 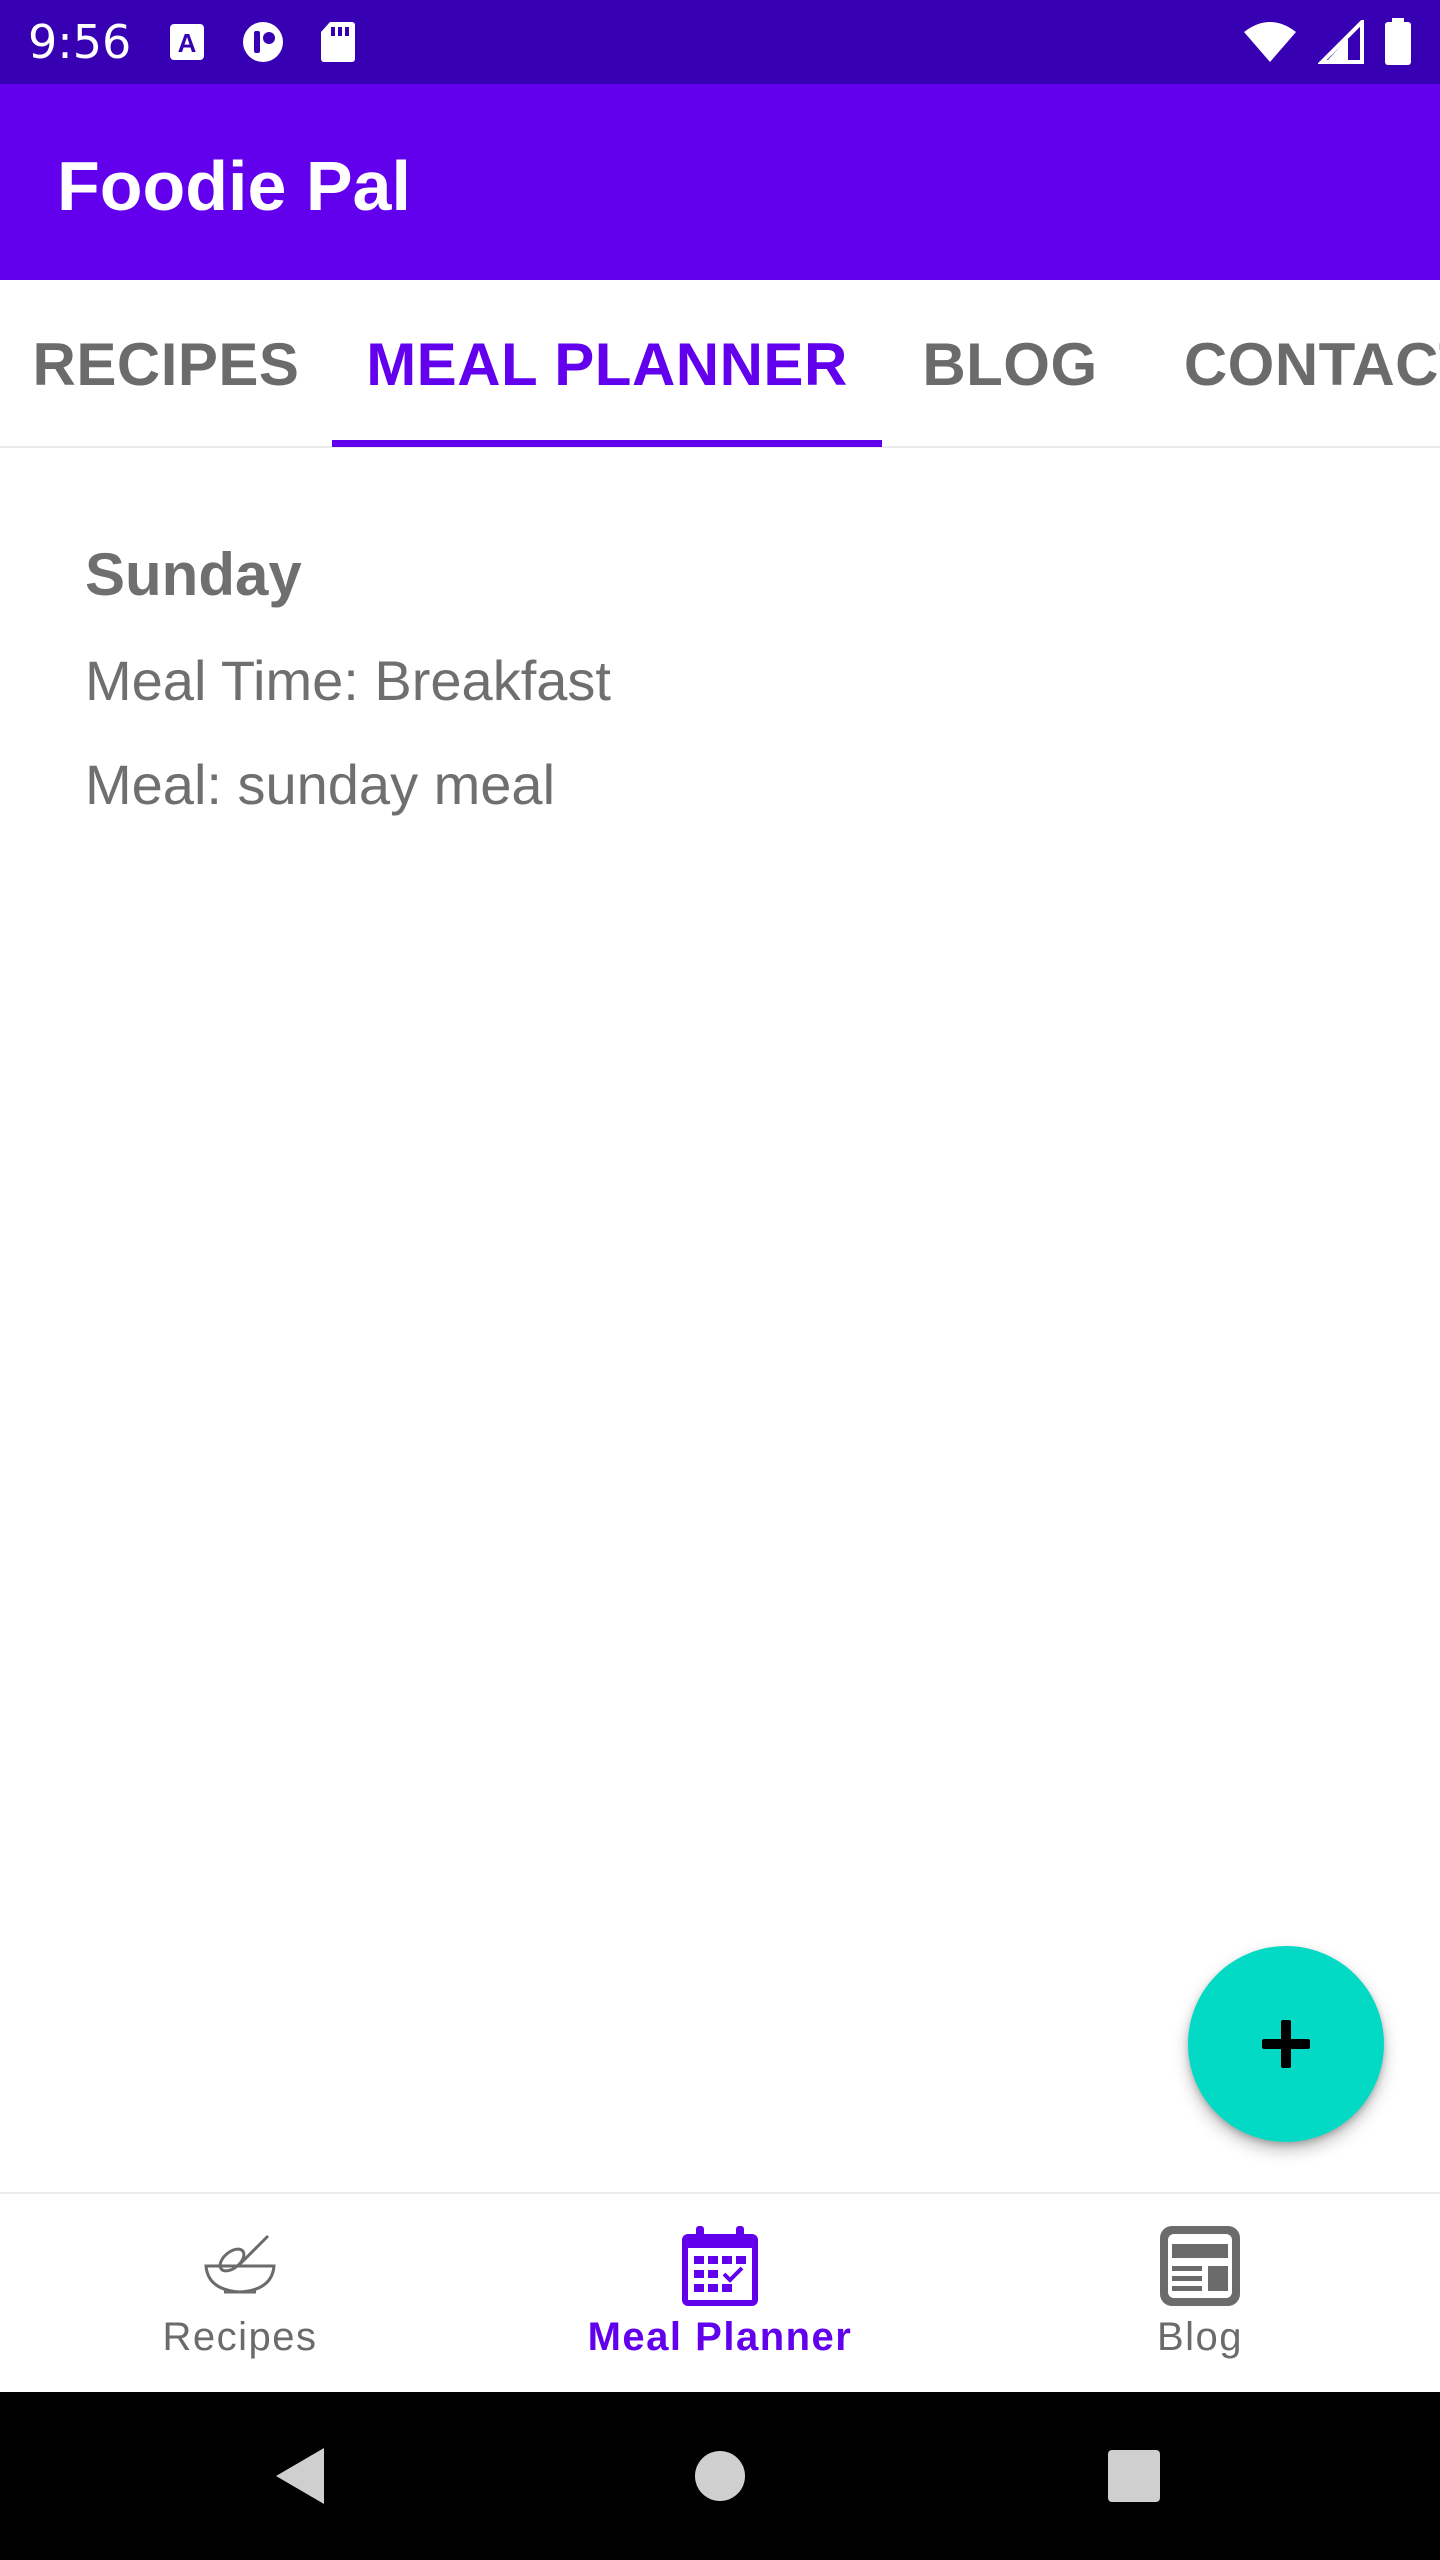 What do you see at coordinates (607, 364) in the screenshot?
I see `tab-meal-planner: MEAL PLANNER` at bounding box center [607, 364].